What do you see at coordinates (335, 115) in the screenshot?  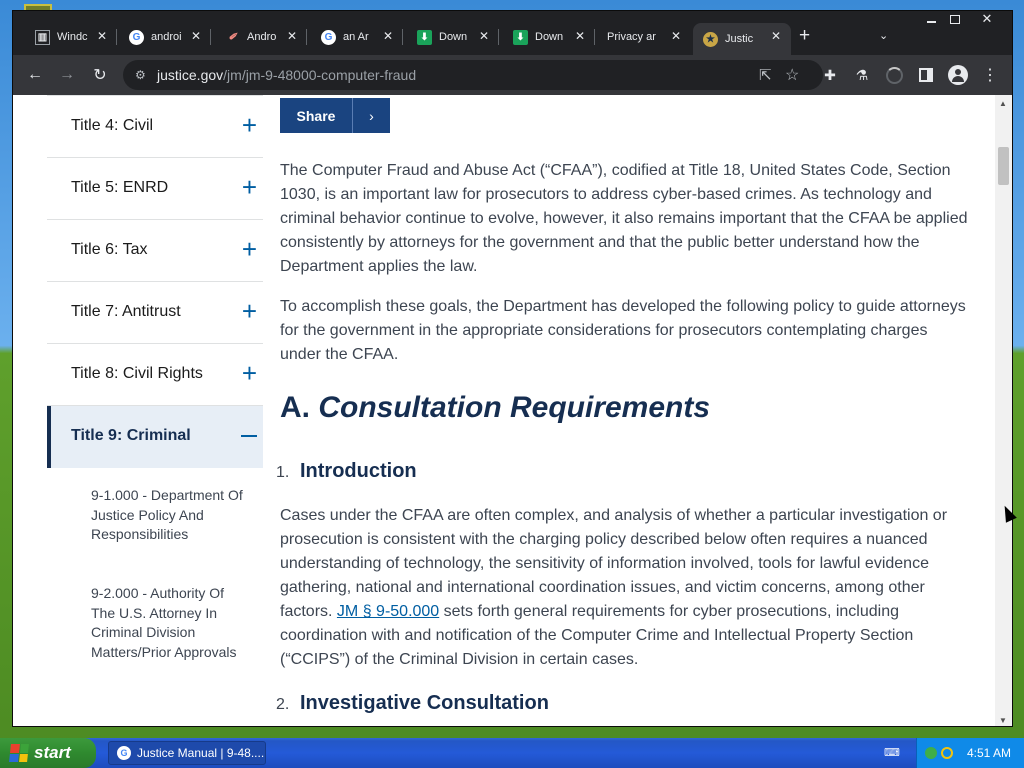 I see `share-button: Share ›` at bounding box center [335, 115].